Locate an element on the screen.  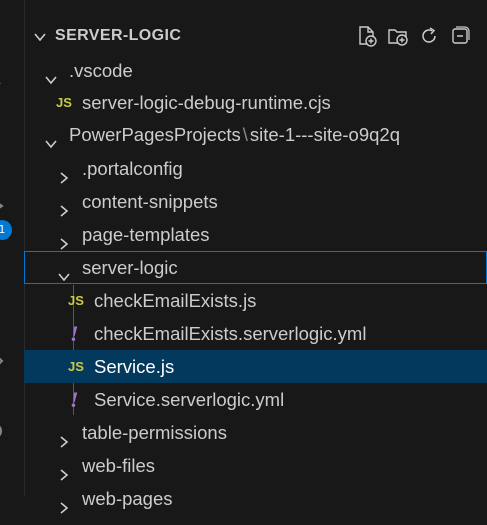
tree-file-service-yml: ! Service.serverlogic.yml is located at coordinates (255, 399).